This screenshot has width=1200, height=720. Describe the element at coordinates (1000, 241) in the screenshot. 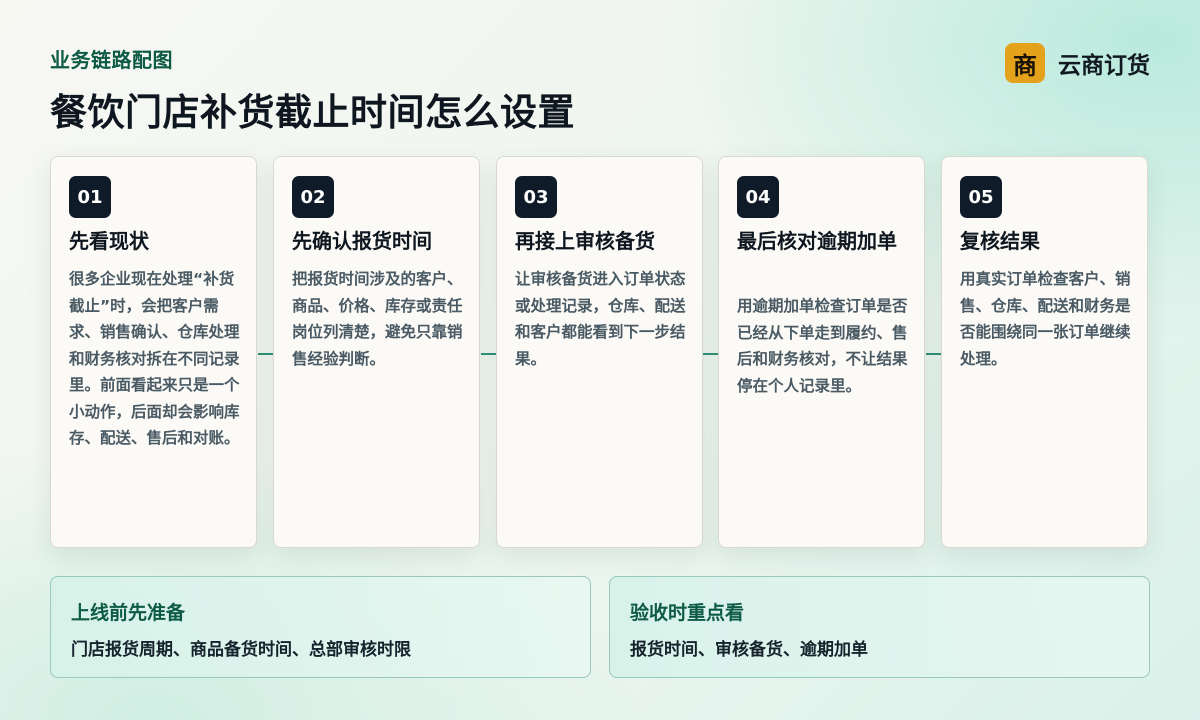

I see `step-title: 复核结果` at that location.